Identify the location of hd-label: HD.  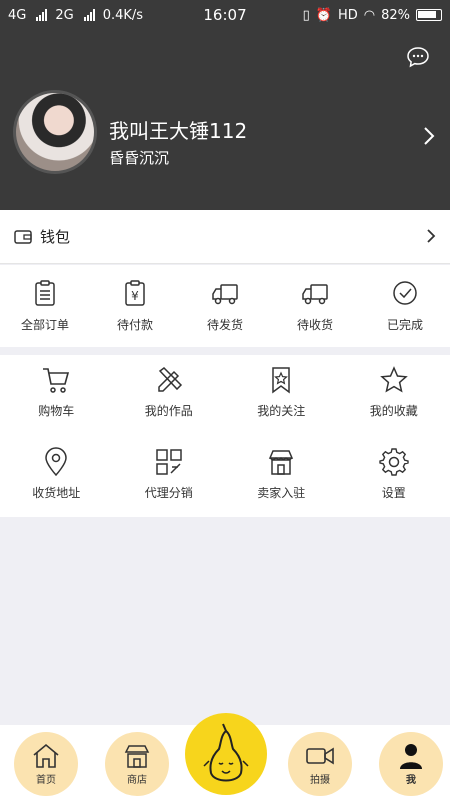
(347, 15).